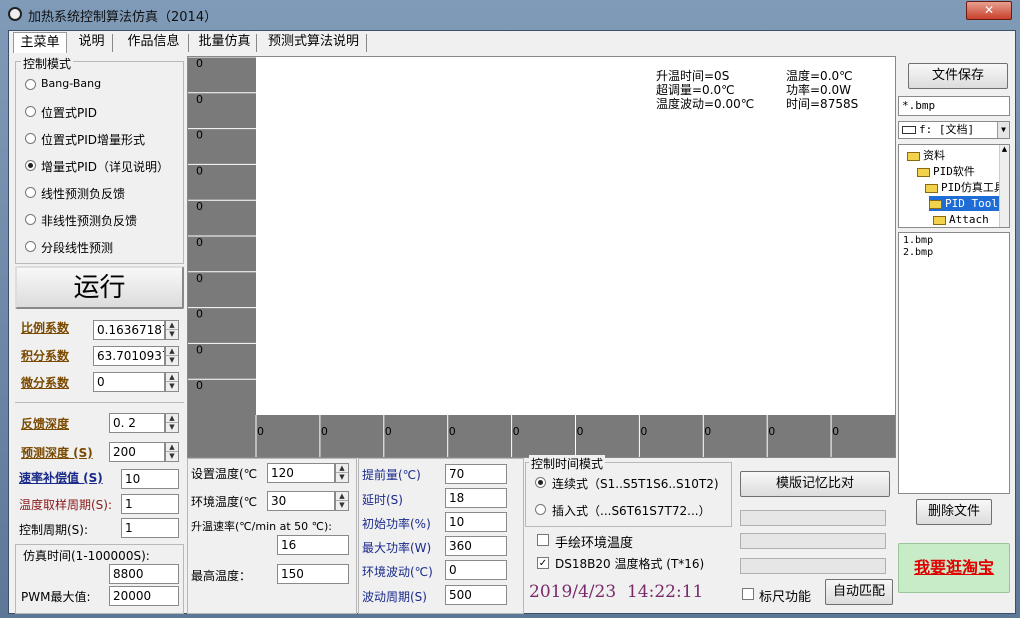 The image size is (1020, 618). I want to click on kd-spinner: ▲ ▼, so click(172, 382).